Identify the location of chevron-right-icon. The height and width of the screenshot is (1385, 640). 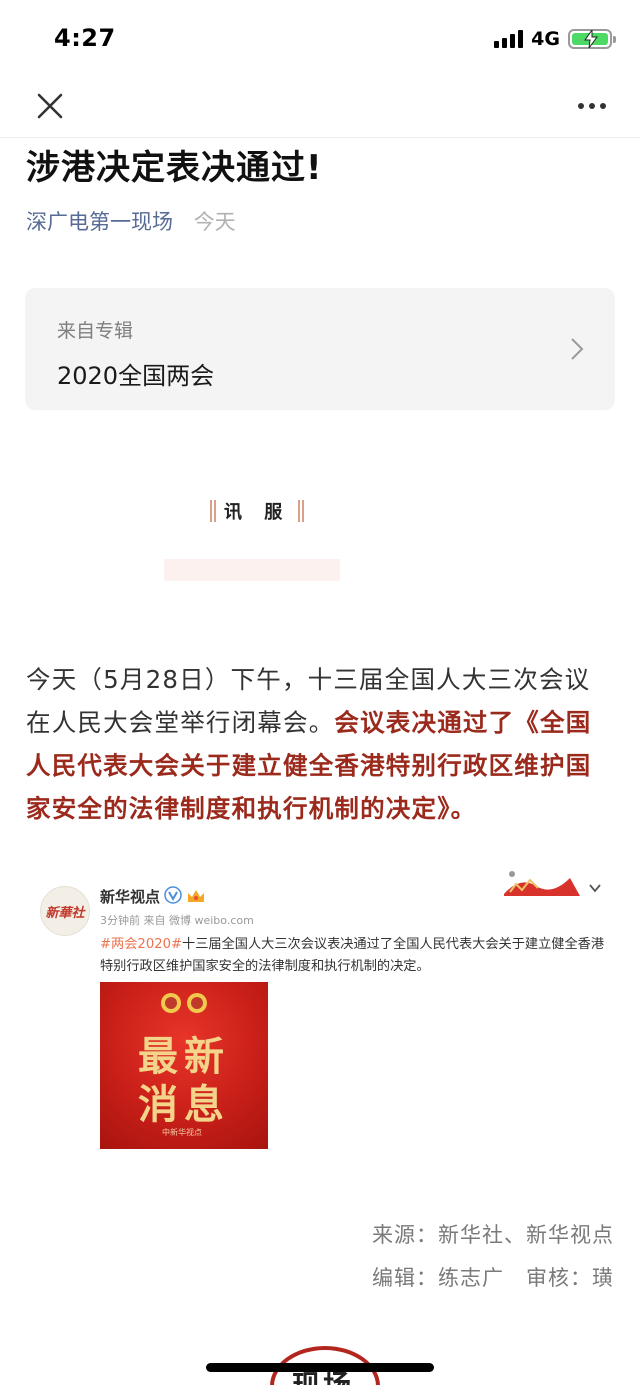
(577, 349).